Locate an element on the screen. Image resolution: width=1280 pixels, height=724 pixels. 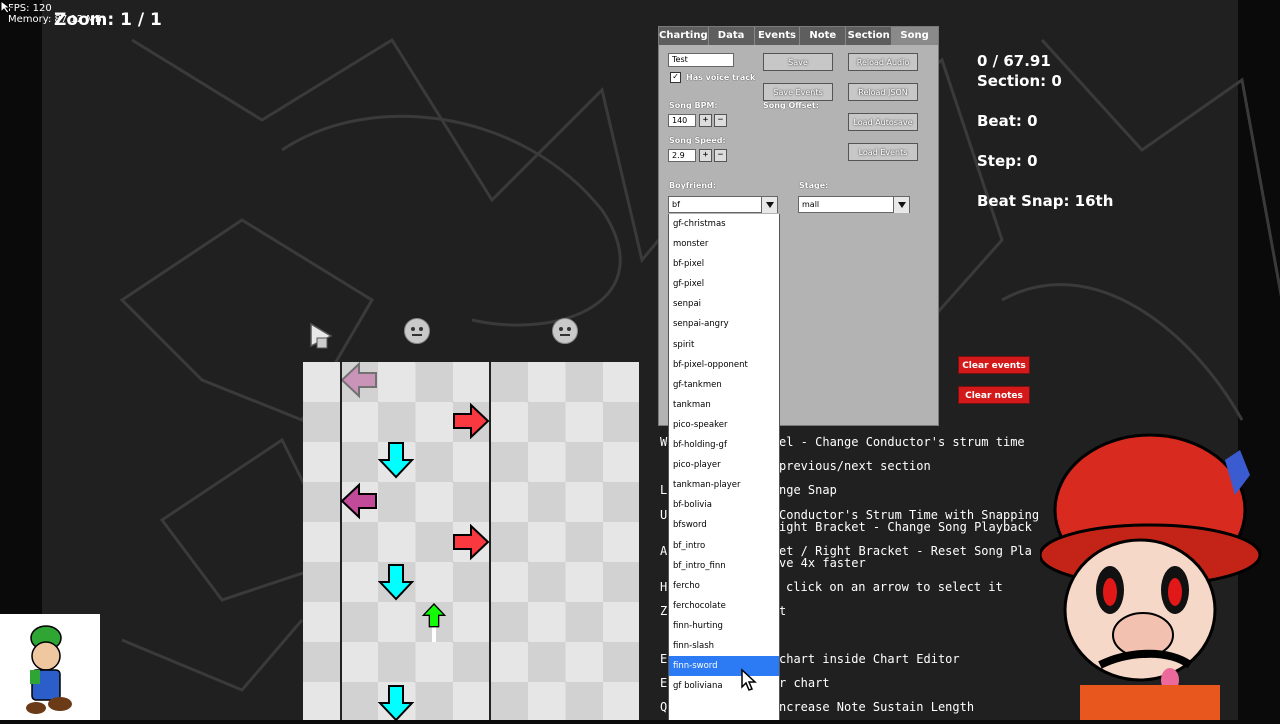
tab-bar: Charting Data Events Note Section Song is located at coordinates (798, 36).